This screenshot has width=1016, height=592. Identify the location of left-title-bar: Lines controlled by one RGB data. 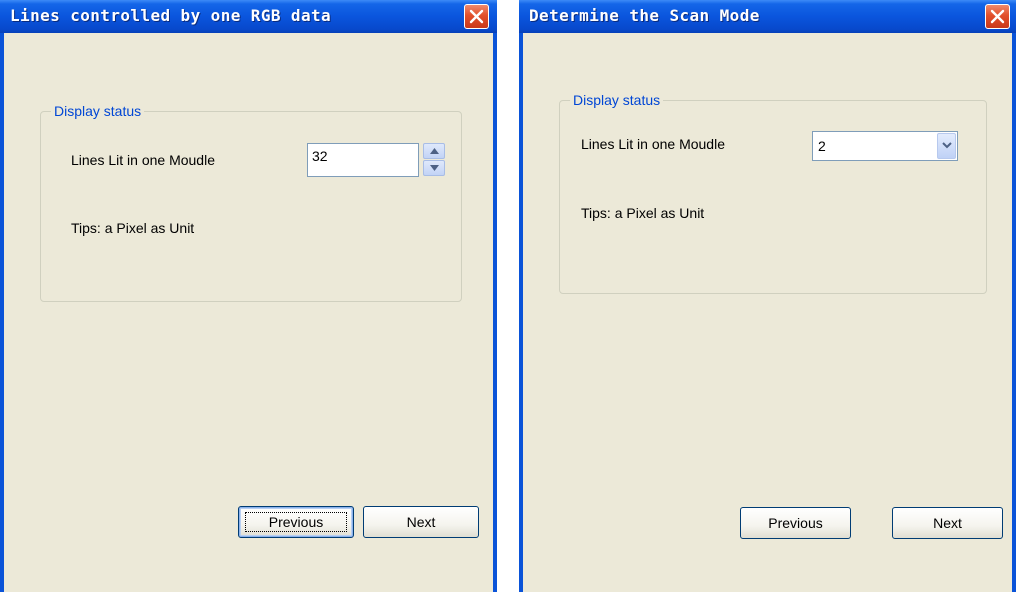
(248, 16).